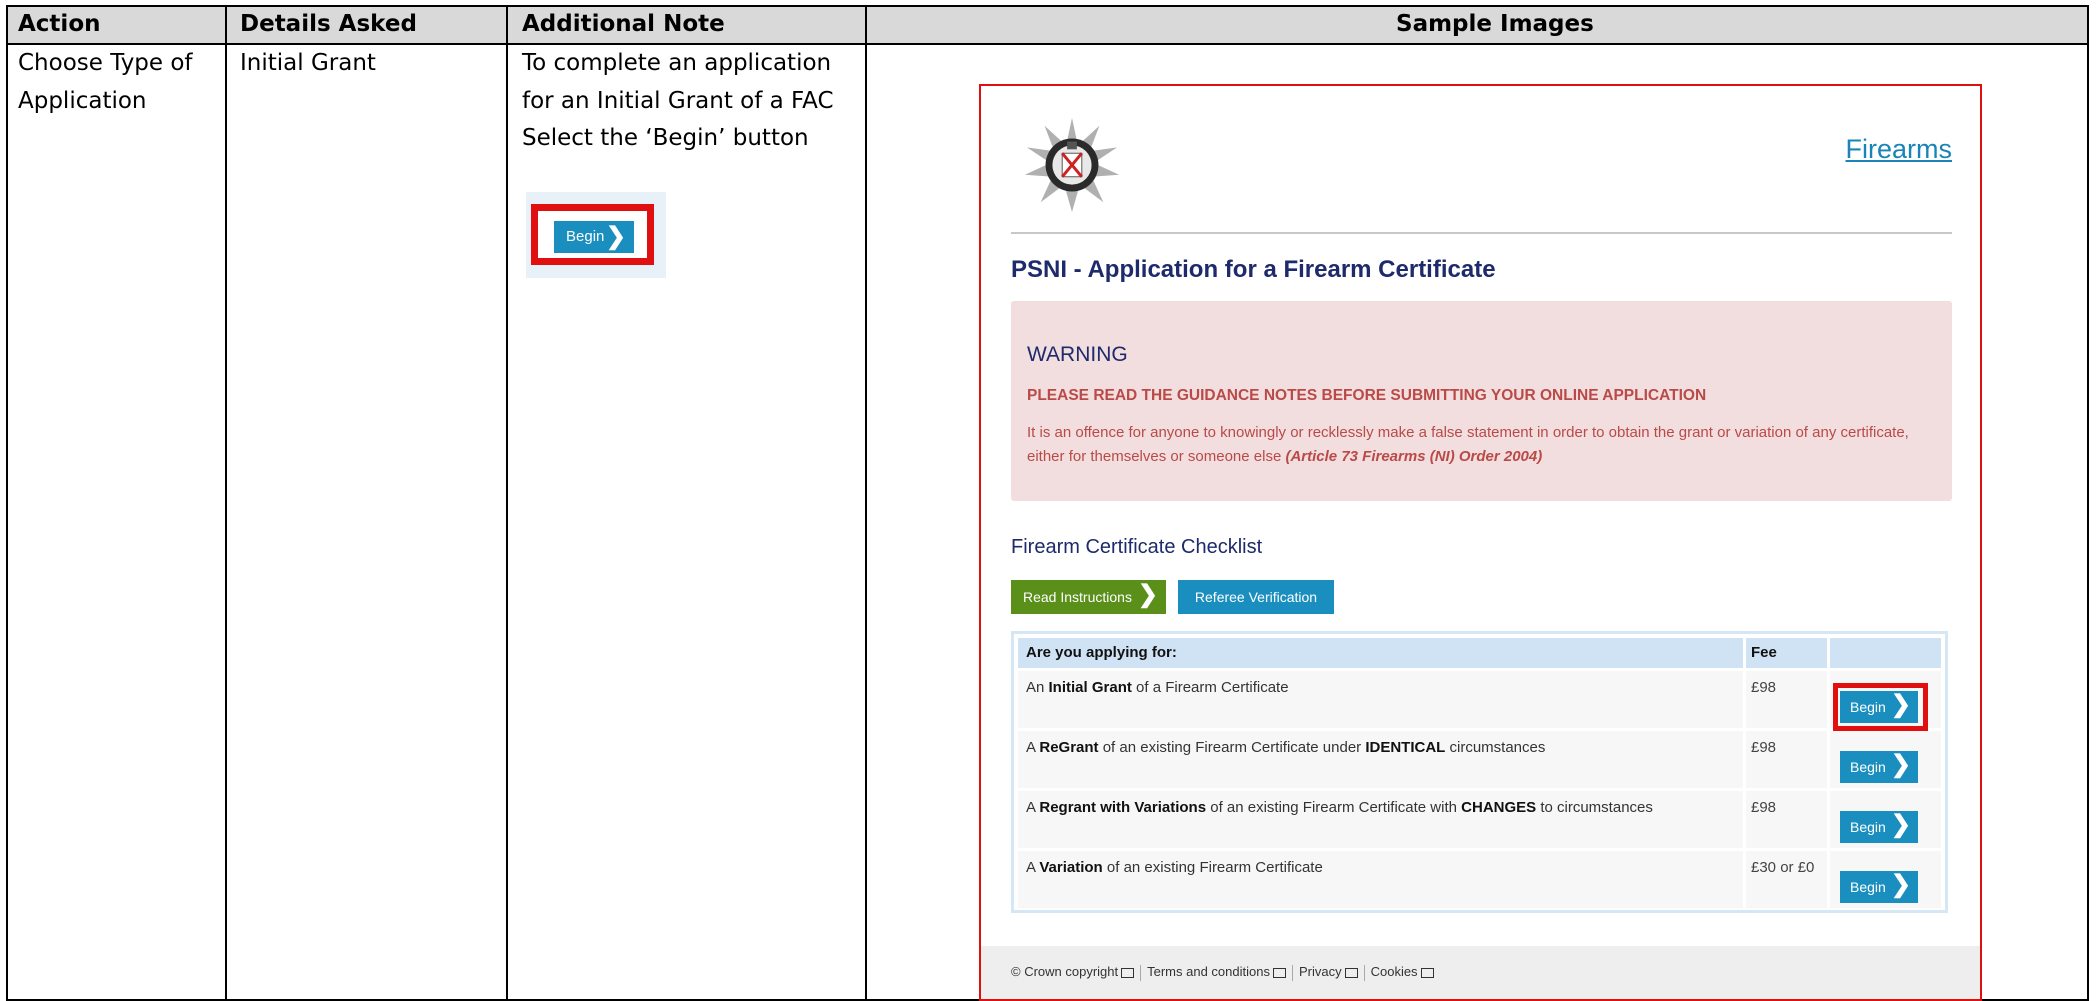 Image resolution: width=2096 pixels, height=1001 pixels. Describe the element at coordinates (105, 63) in the screenshot. I see `action-line: Choose Type of` at that location.